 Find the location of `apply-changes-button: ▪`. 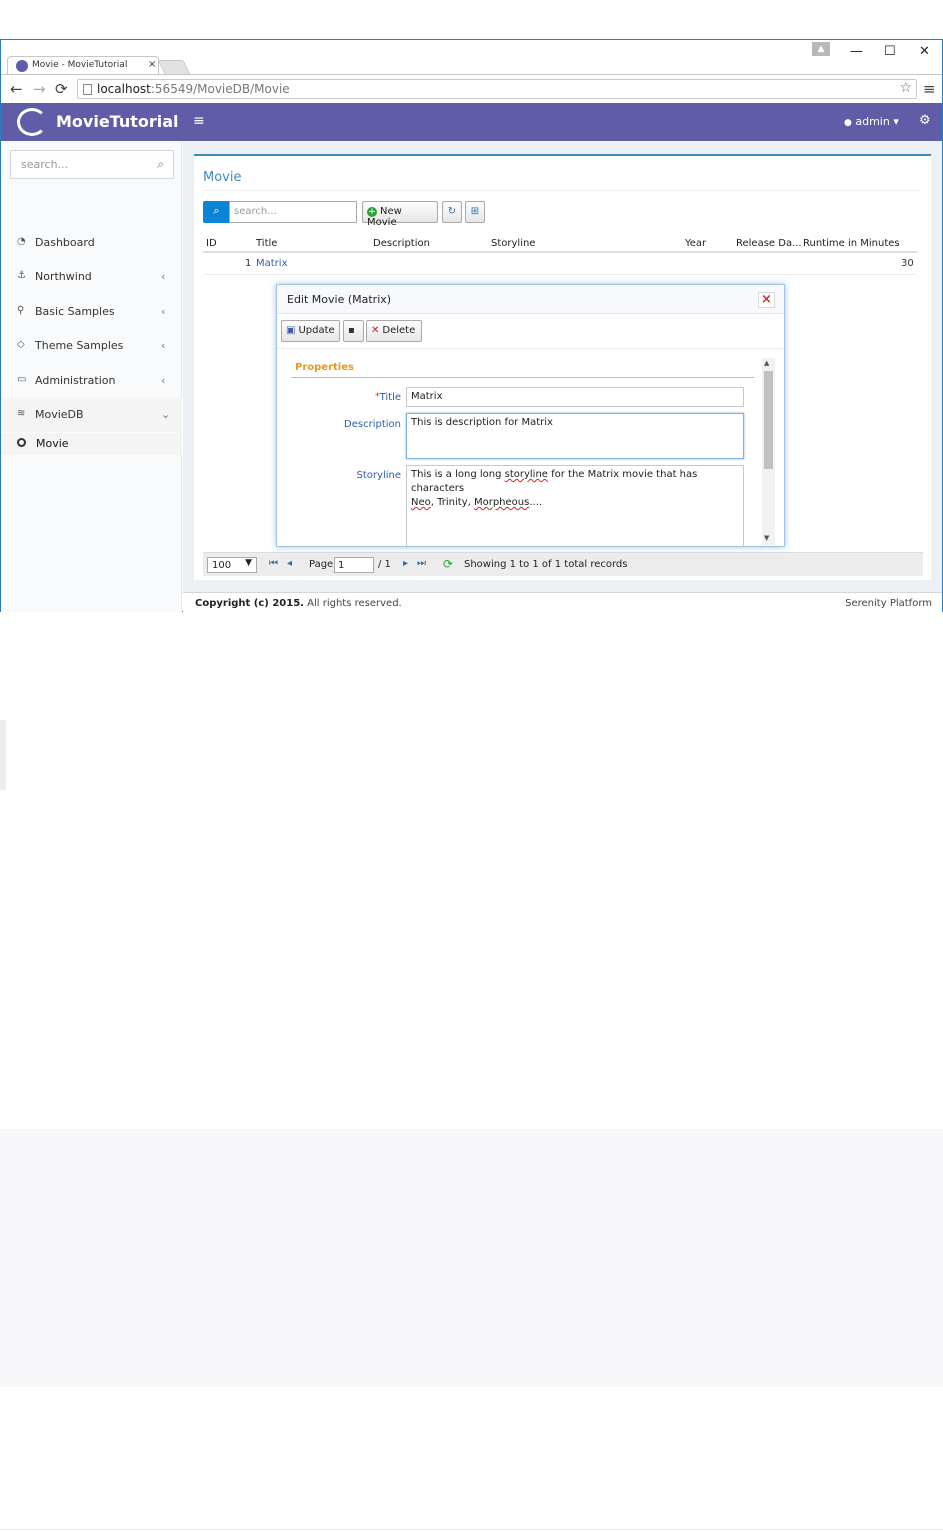

apply-changes-button: ▪ is located at coordinates (353, 331).